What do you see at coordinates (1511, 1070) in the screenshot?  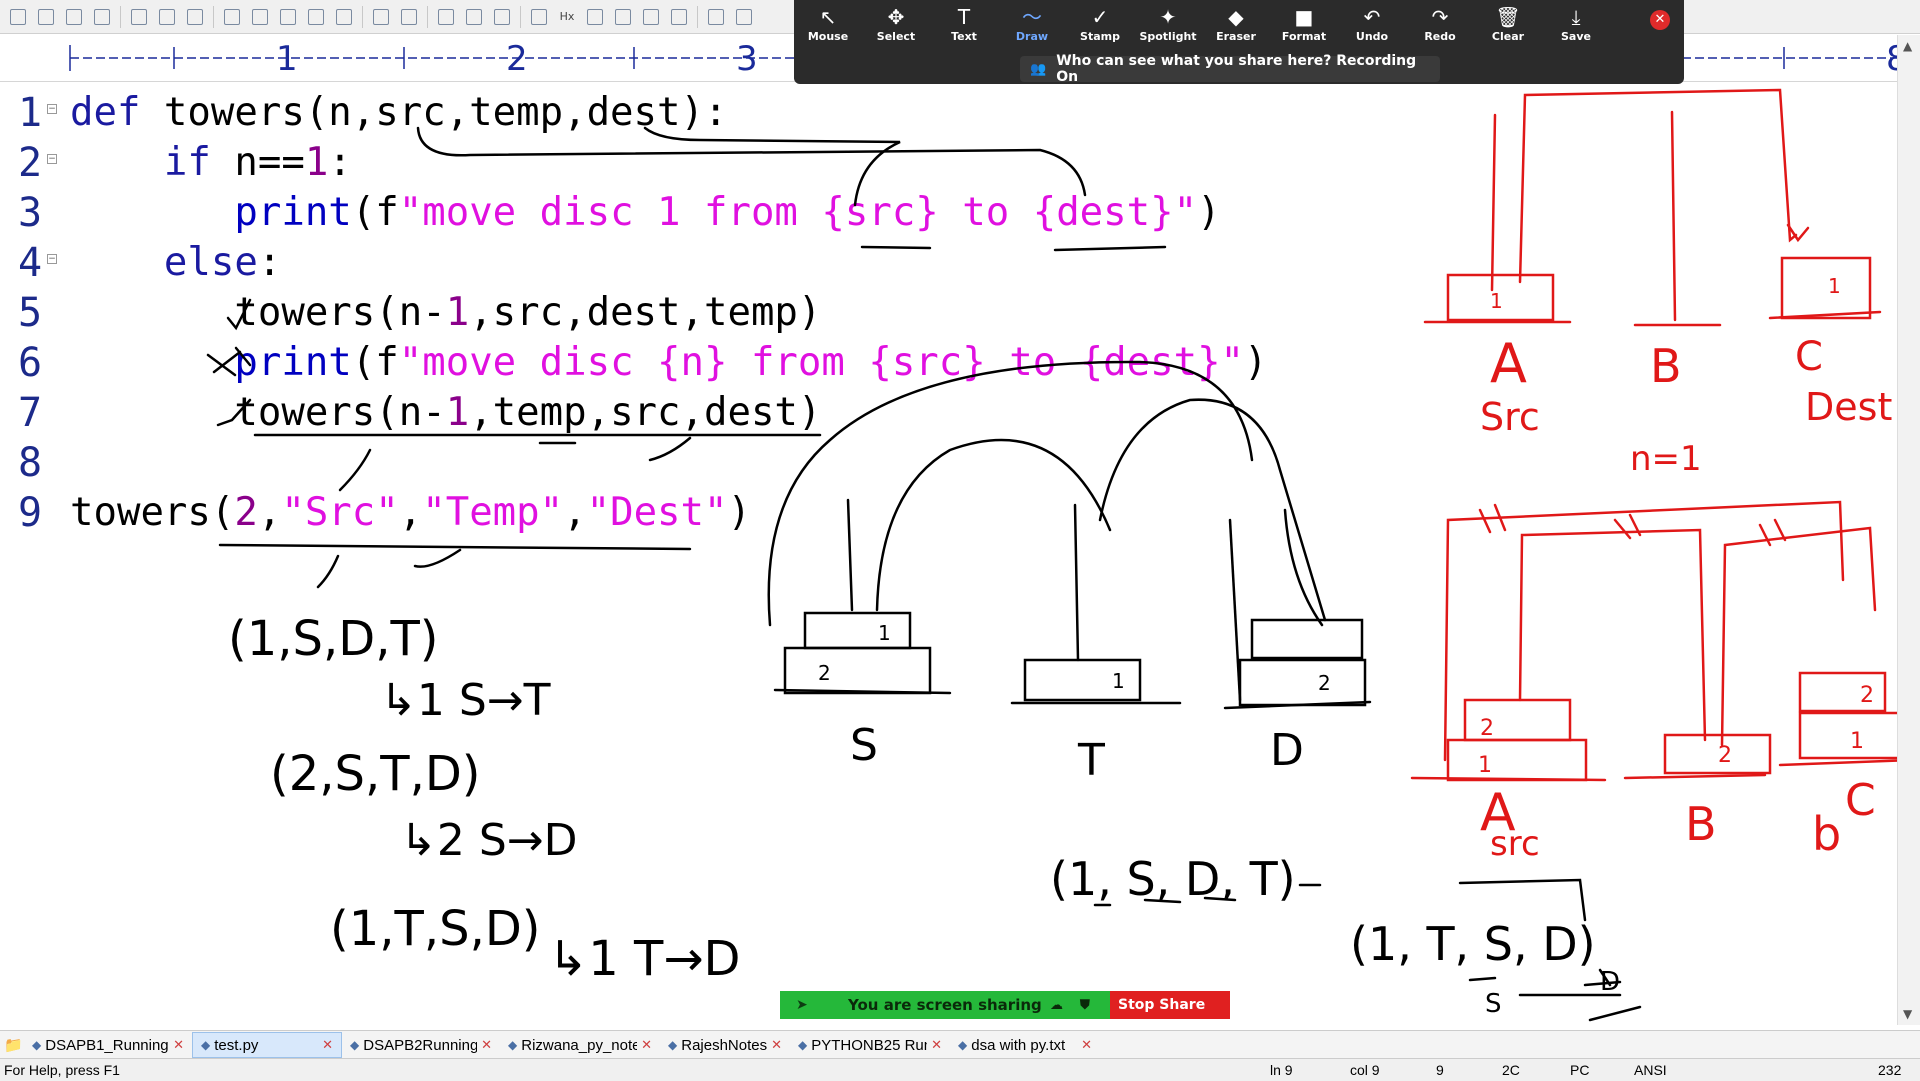 I see `status-codepage: 2C` at bounding box center [1511, 1070].